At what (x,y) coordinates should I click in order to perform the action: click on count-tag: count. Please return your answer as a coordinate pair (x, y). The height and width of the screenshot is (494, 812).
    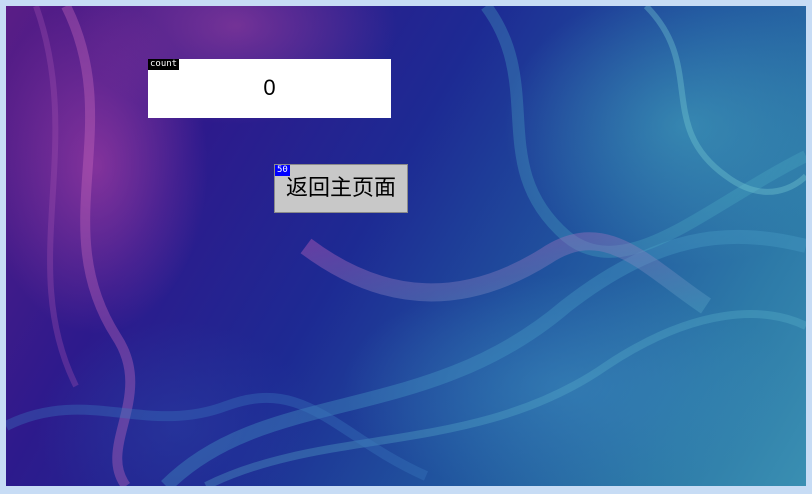
    Looking at the image, I should click on (164, 64).